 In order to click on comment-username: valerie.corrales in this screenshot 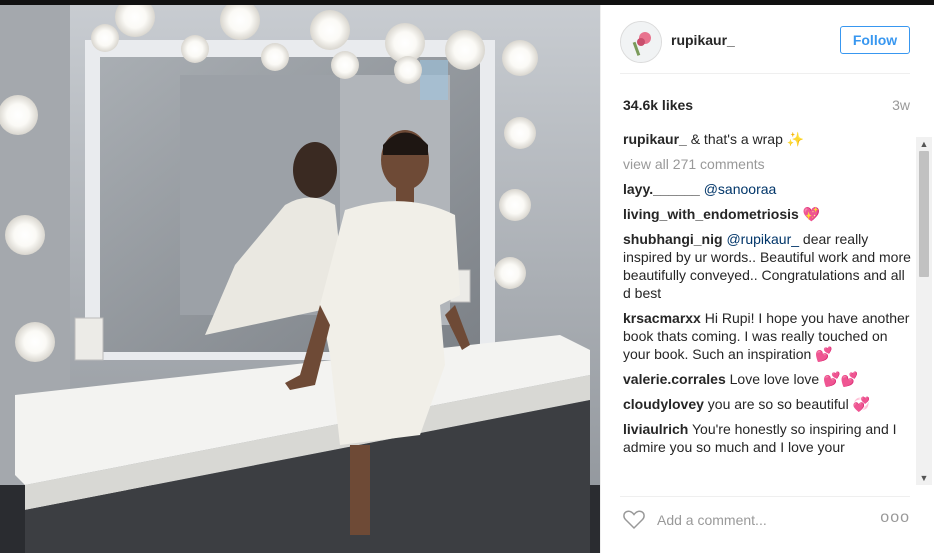, I will do `click(674, 379)`.